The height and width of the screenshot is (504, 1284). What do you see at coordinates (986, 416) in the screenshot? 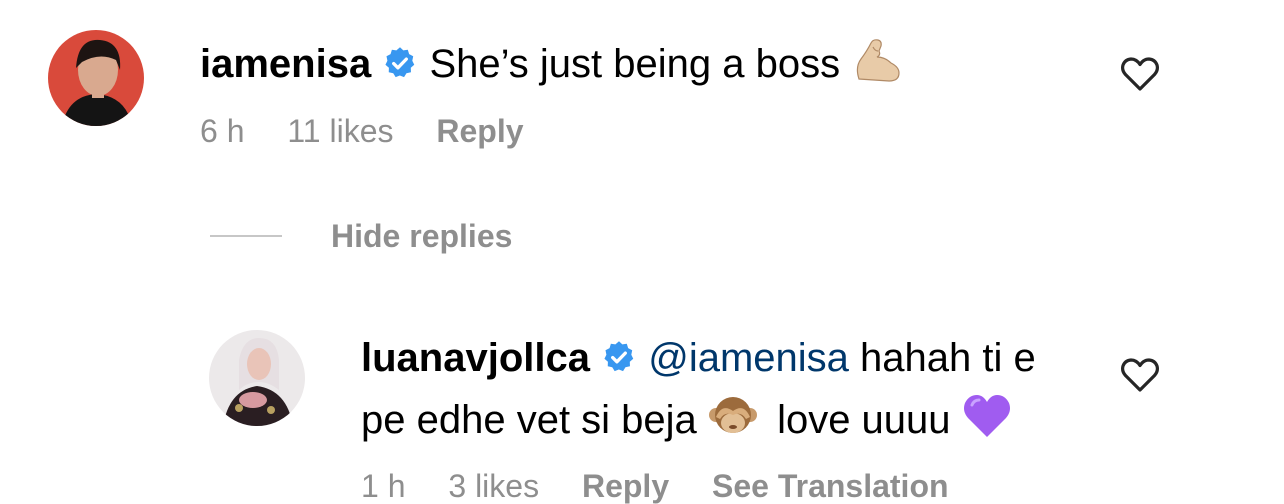
I see `purple-heart-icon` at bounding box center [986, 416].